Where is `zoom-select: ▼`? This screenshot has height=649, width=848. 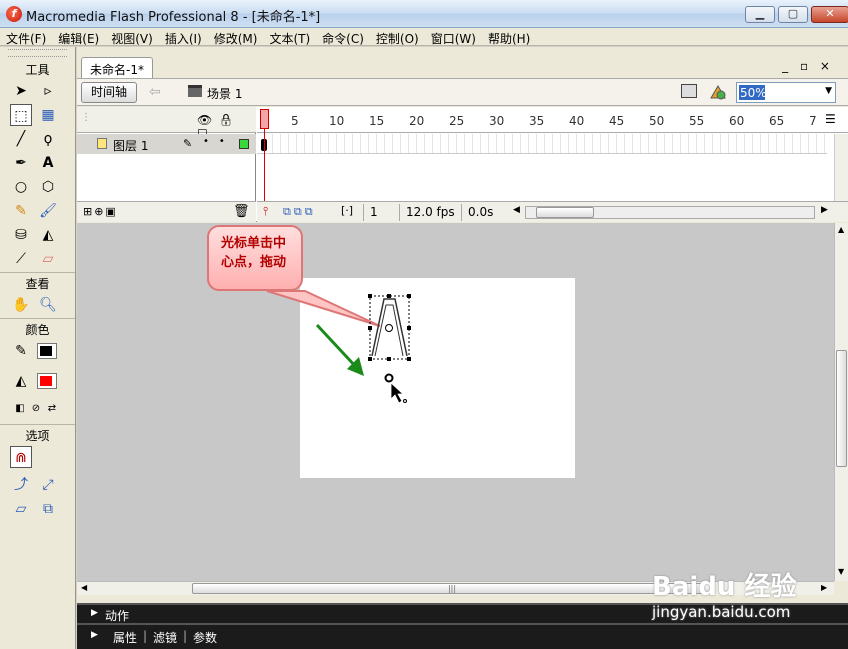 zoom-select: ▼ is located at coordinates (786, 92).